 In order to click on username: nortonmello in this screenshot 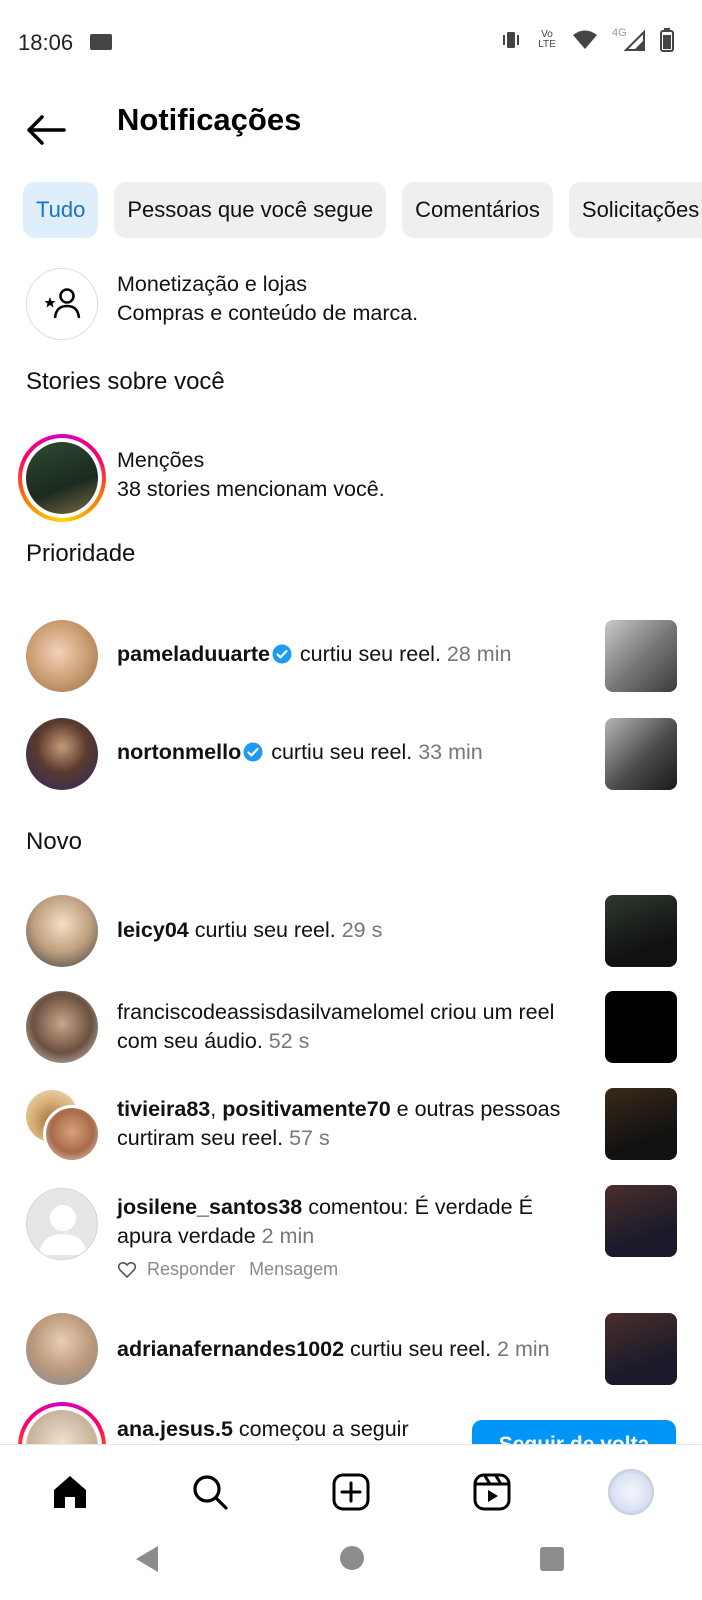, I will do `click(179, 752)`.